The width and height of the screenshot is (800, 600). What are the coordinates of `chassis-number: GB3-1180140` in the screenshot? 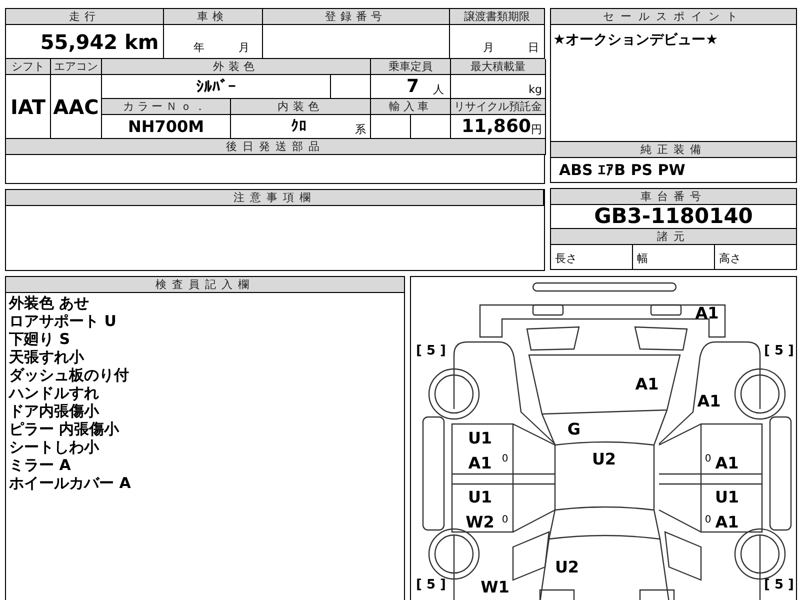 It's located at (673, 216).